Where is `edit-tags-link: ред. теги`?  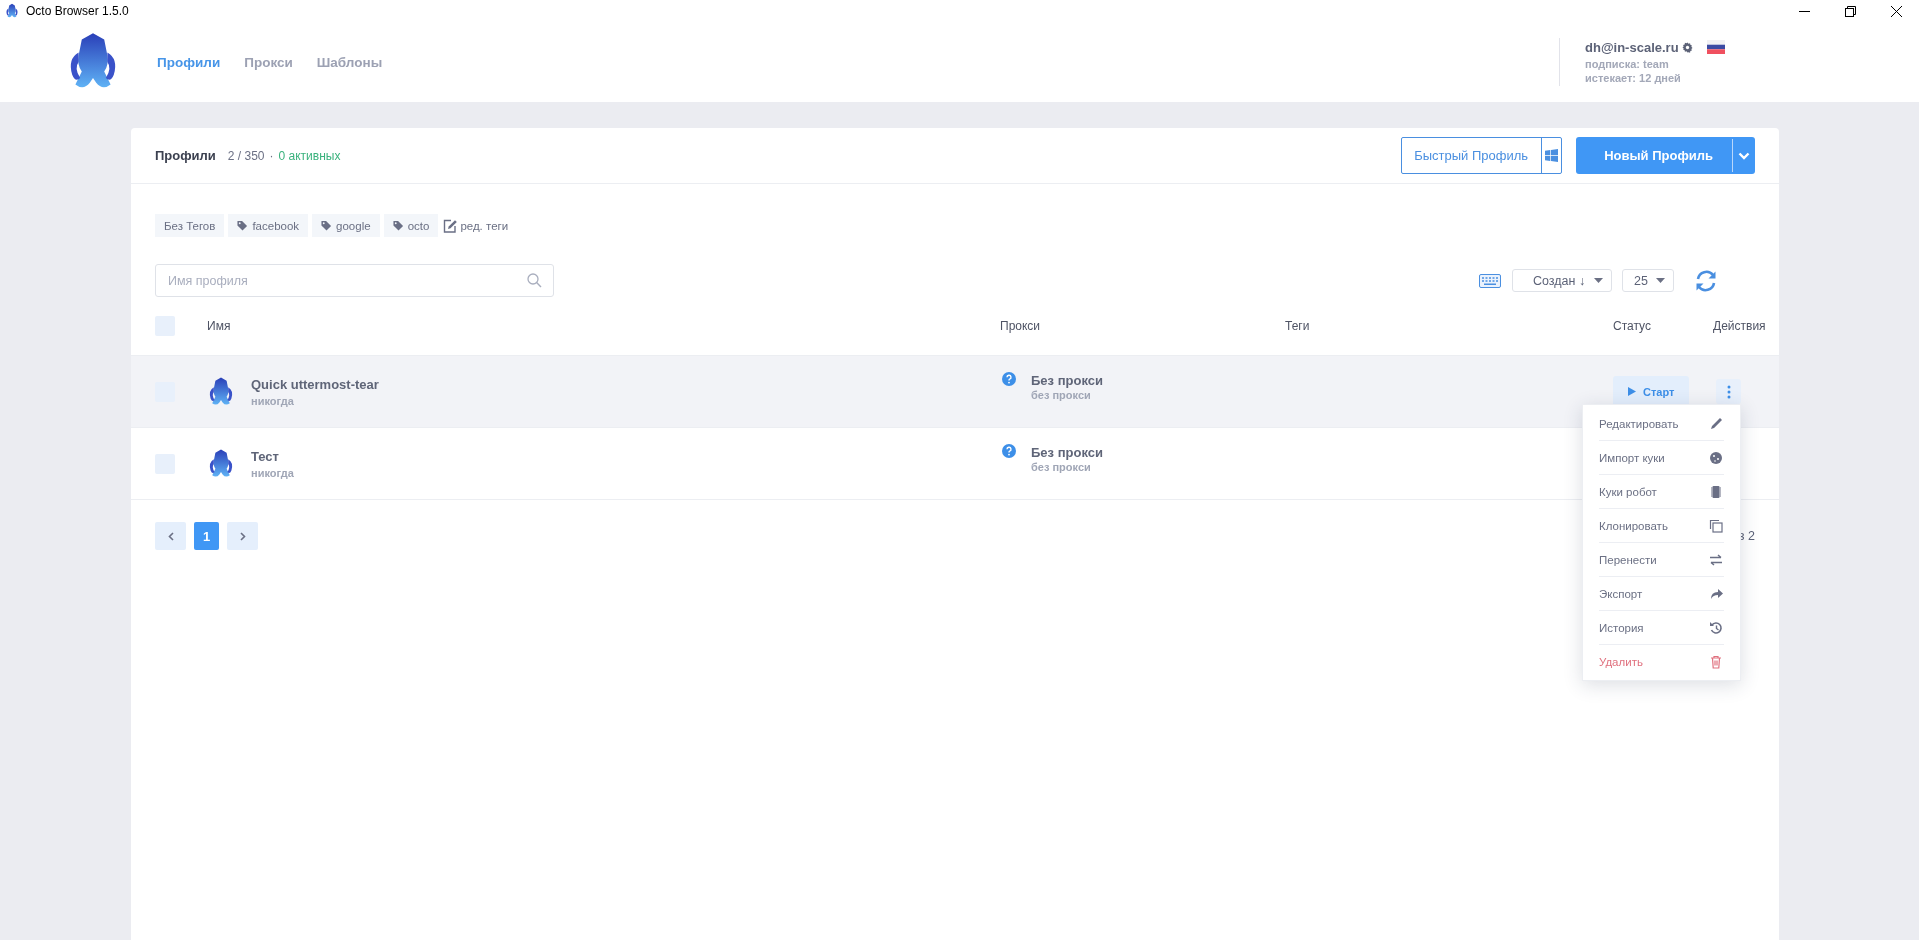
edit-tags-link: ред. теги is located at coordinates (475, 225).